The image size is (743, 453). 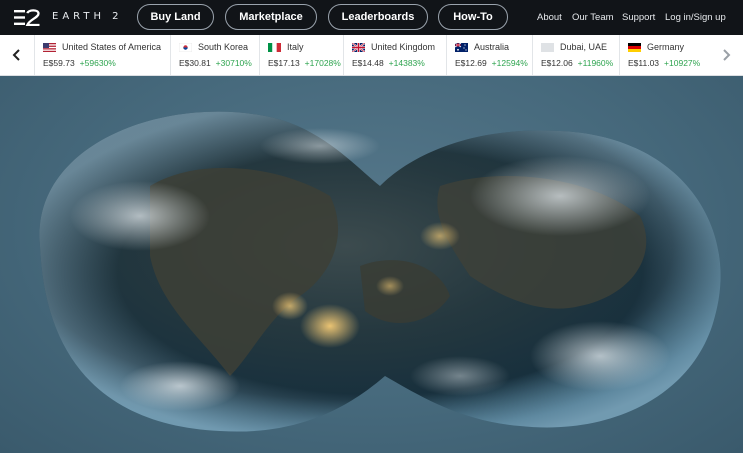 I want to click on ticker-item-united-kingdom: United Kingdom E$14.48 +14383%, so click(x=394, y=55).